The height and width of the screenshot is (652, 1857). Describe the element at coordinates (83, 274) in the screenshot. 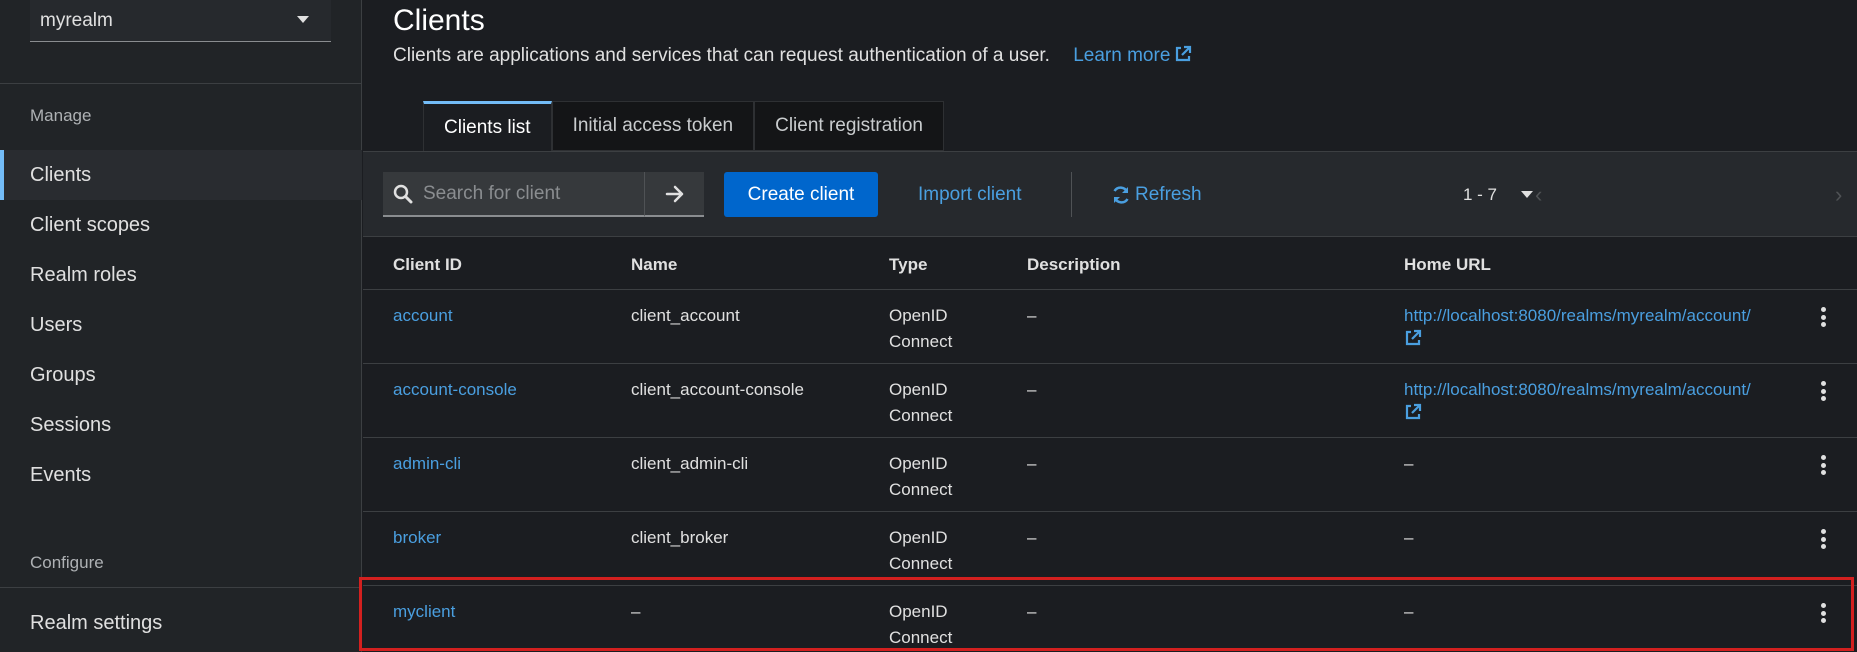

I see `sidebar-item-label: Realm roles` at that location.